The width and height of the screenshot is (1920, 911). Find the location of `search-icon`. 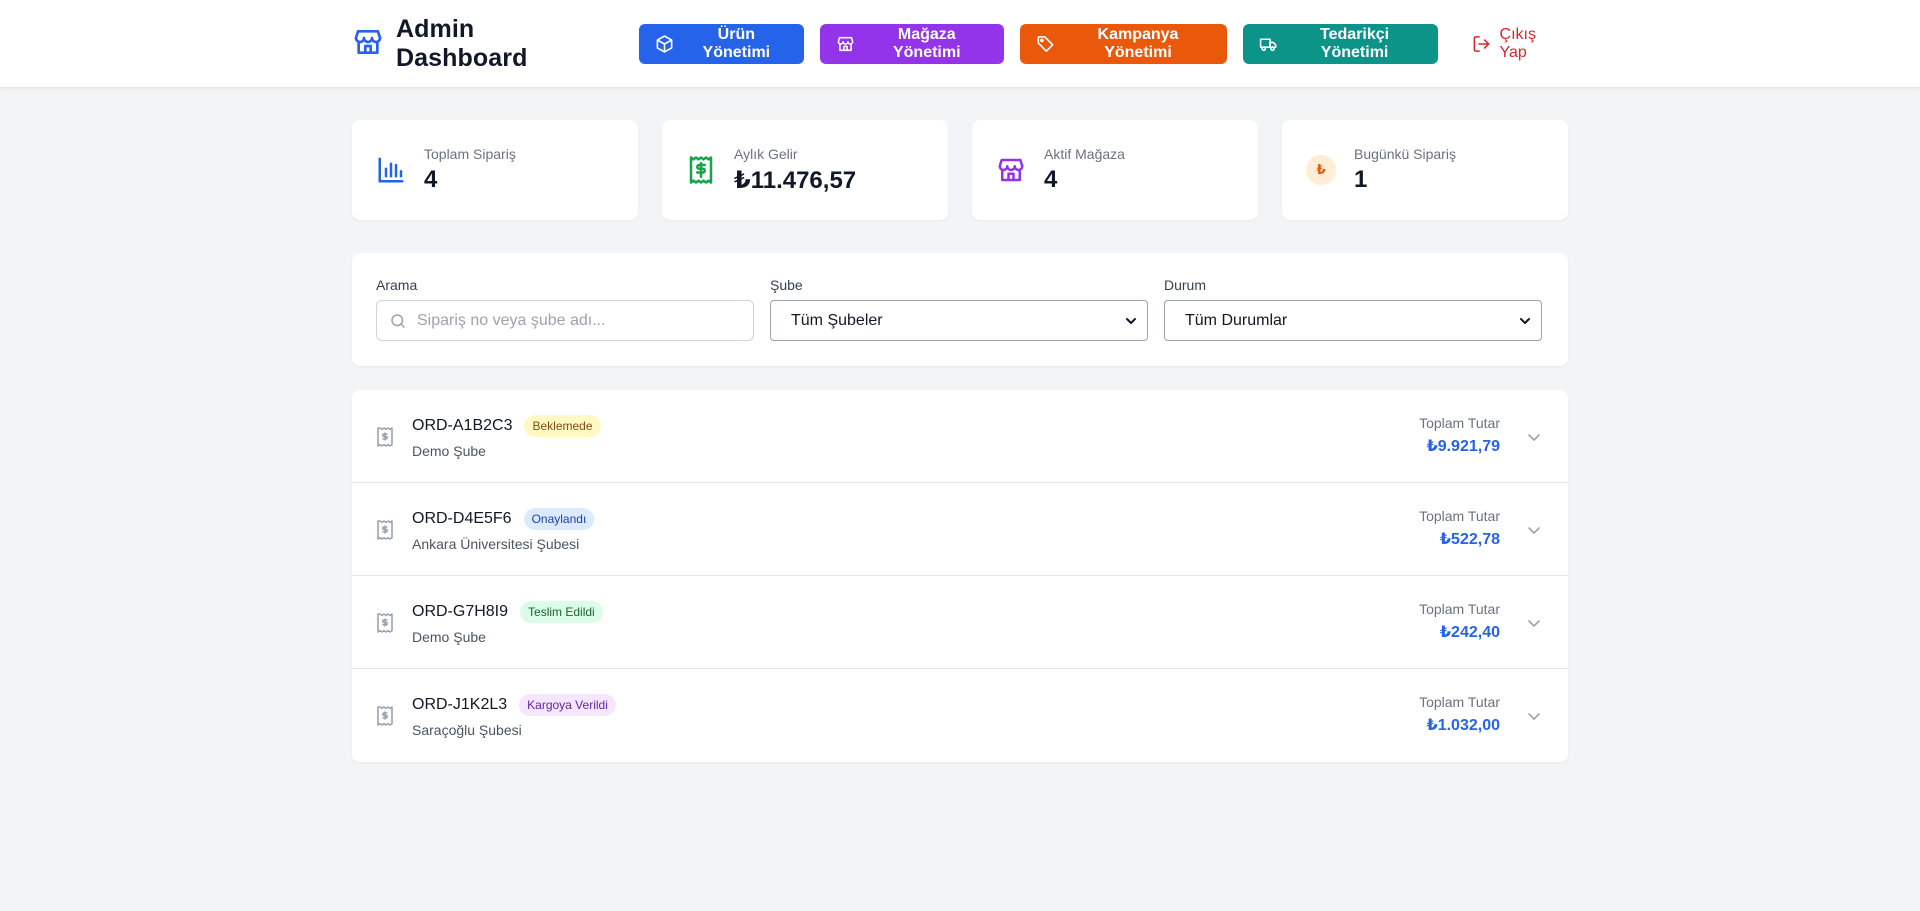

search-icon is located at coordinates (398, 321).